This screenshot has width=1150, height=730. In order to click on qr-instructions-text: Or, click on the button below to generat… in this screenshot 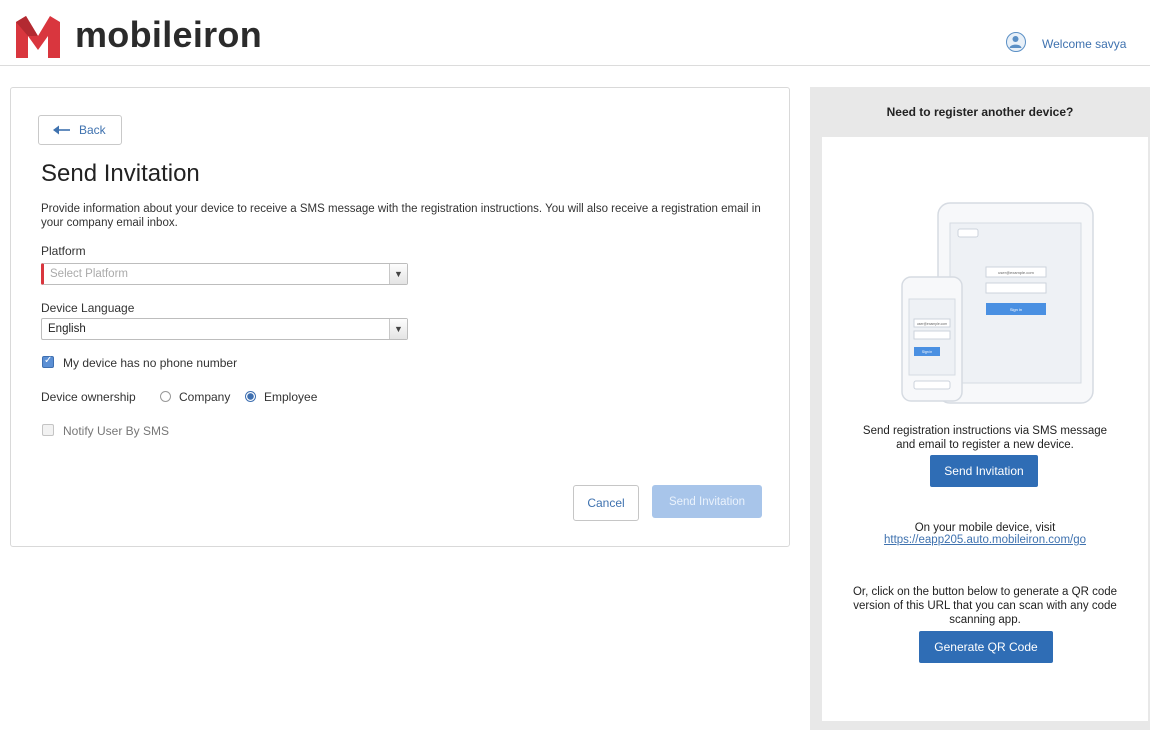, I will do `click(985, 606)`.